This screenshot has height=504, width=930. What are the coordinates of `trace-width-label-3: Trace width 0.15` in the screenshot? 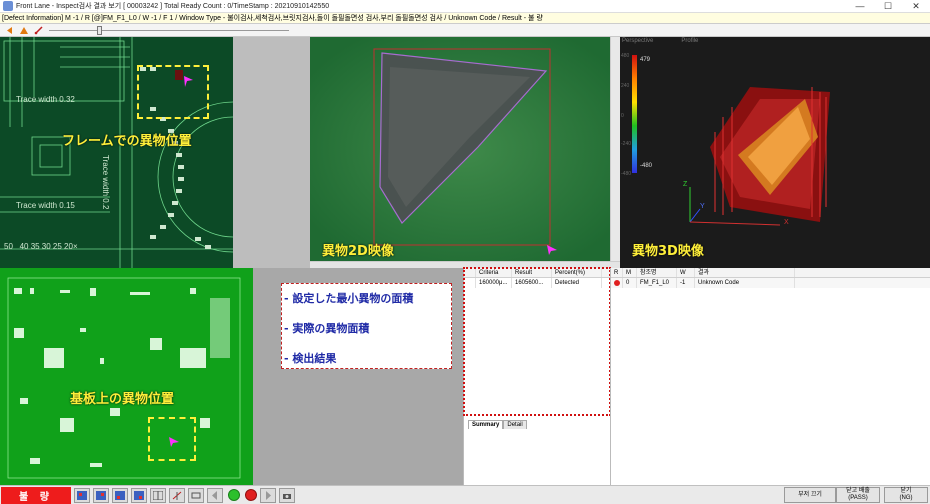 It's located at (45, 205).